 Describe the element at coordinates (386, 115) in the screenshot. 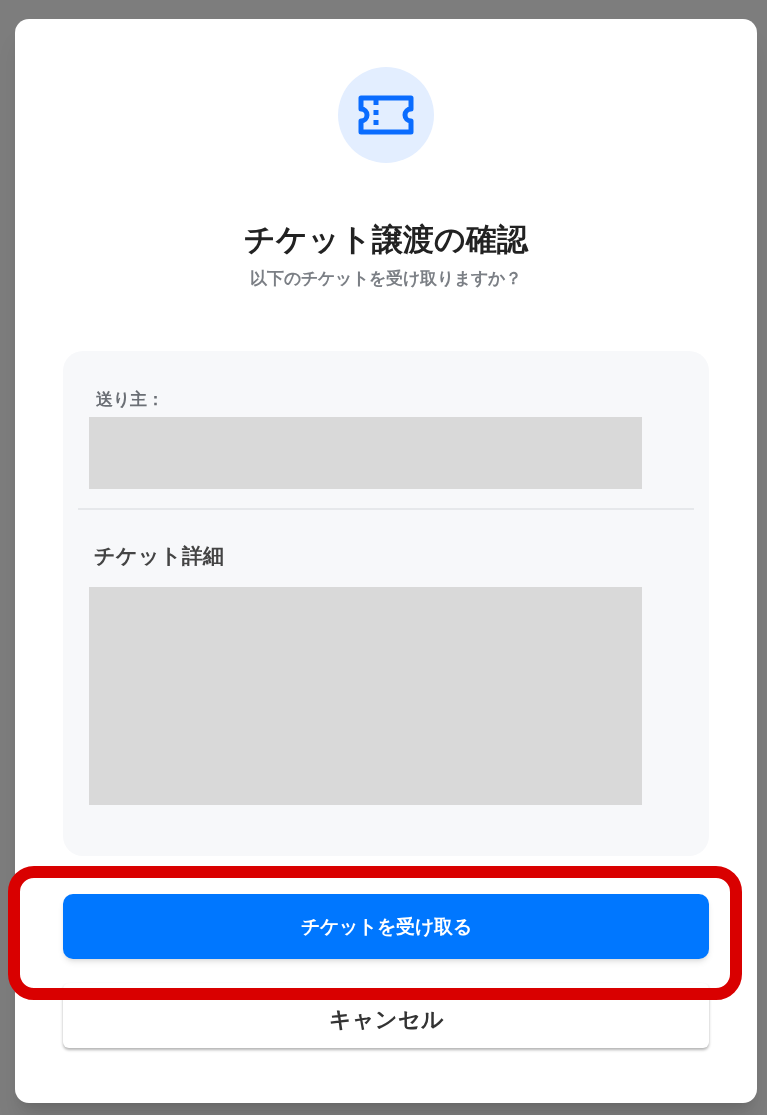

I see `ticket-icon` at that location.